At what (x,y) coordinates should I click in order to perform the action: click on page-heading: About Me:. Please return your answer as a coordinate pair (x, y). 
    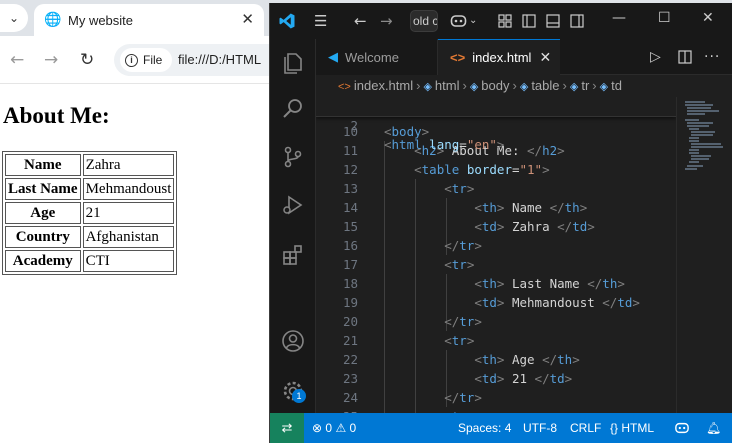
    Looking at the image, I should click on (56, 115).